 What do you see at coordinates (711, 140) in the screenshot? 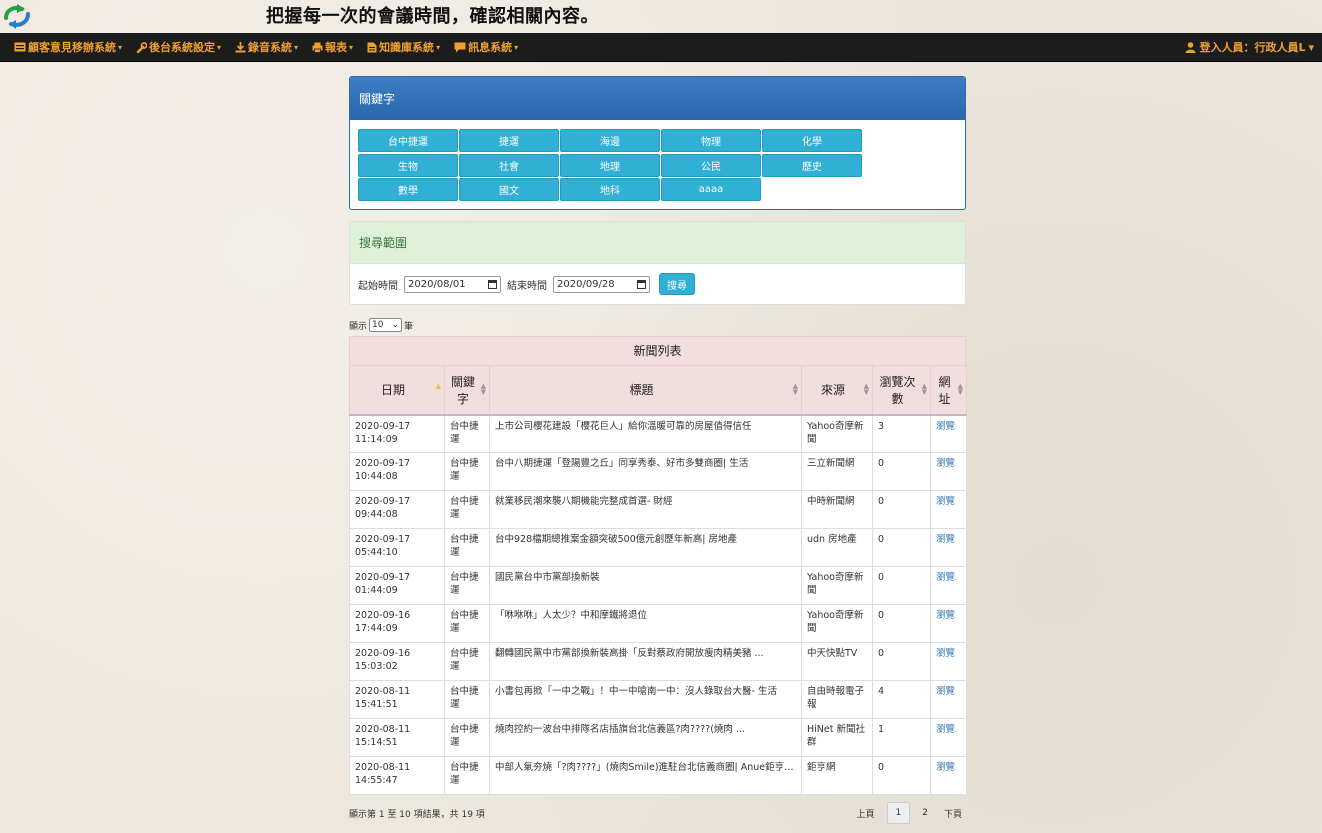
I see `keyword-button: 物理` at bounding box center [711, 140].